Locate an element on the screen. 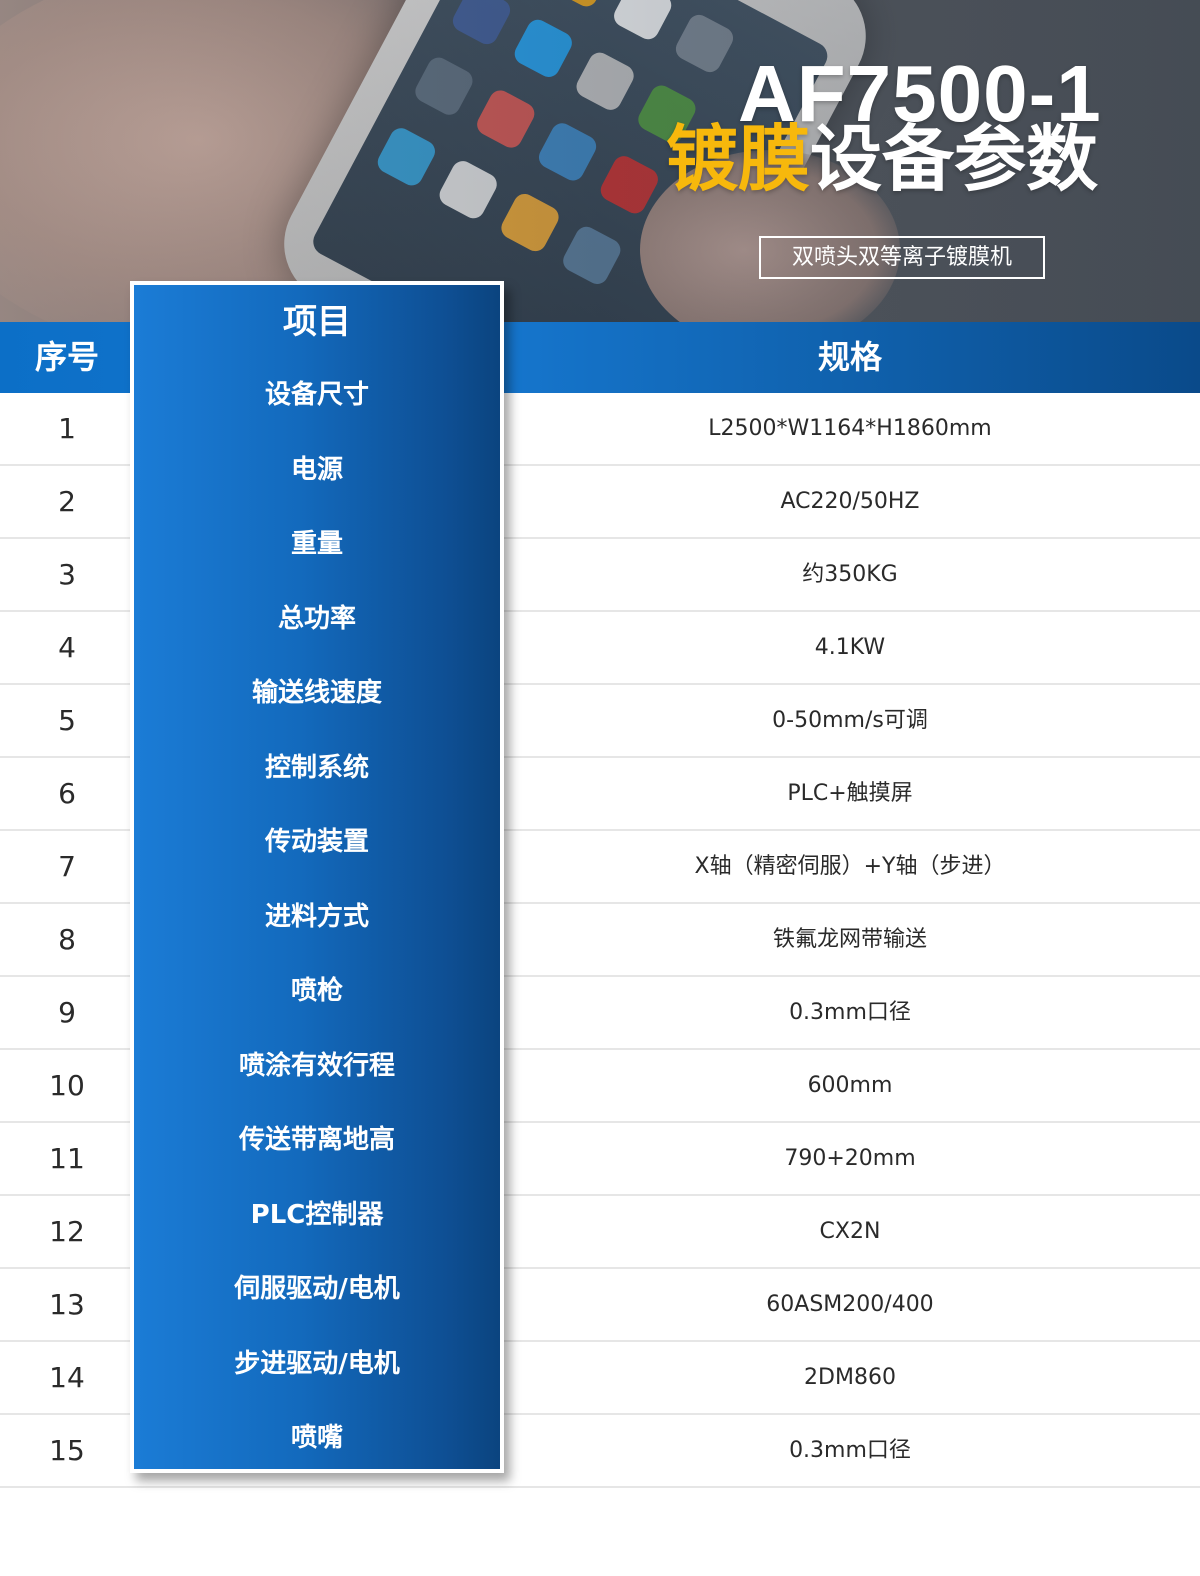 Image resolution: width=1200 pixels, height=1576 pixels. item-label: 伺服驱动/电机 is located at coordinates (317, 1289).